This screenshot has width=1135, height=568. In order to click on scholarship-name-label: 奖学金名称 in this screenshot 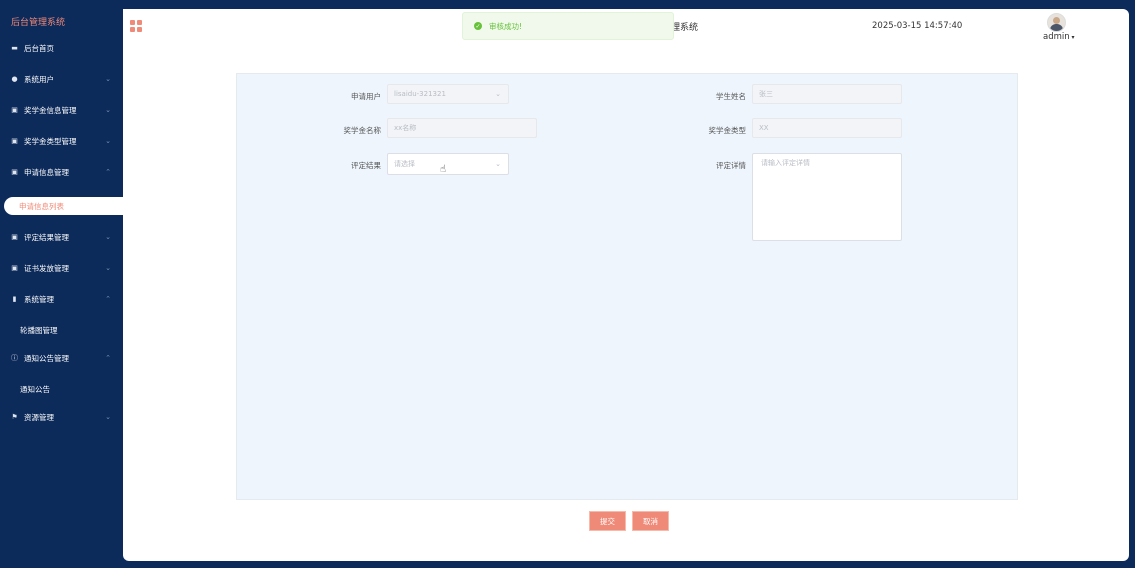, I will do `click(362, 130)`.